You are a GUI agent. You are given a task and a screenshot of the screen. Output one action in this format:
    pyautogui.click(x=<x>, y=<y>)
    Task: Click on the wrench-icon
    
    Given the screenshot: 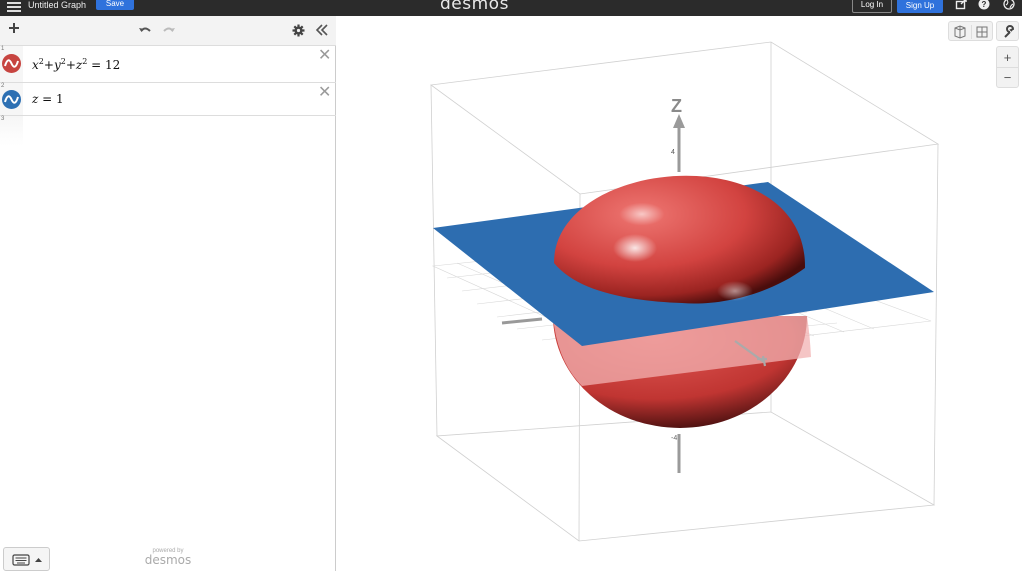 What is the action you would take?
    pyautogui.click(x=1007, y=31)
    